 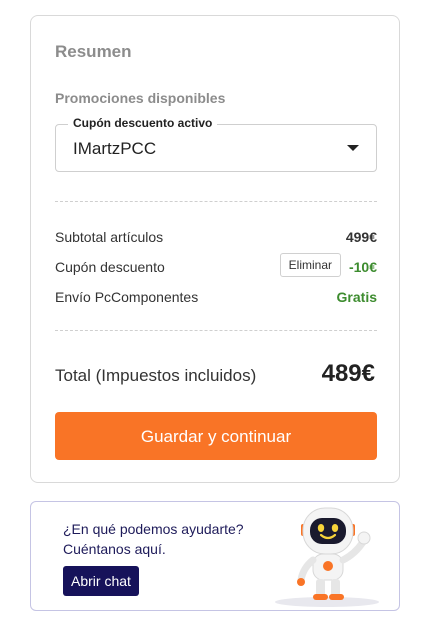 What do you see at coordinates (127, 297) in the screenshot?
I see `shipping-label: Envío PcComponentes` at bounding box center [127, 297].